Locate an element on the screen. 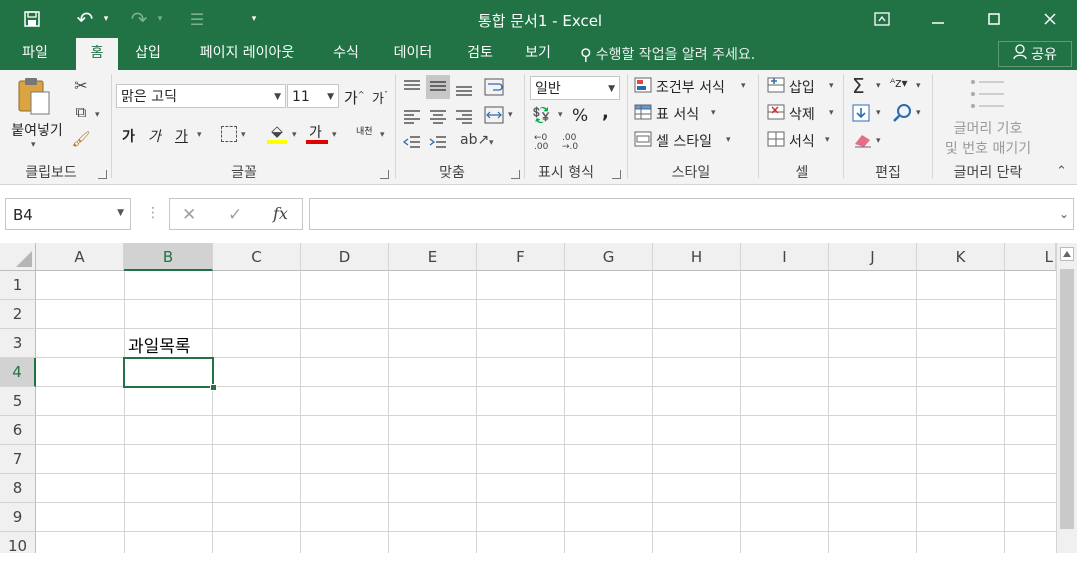 This screenshot has height=561, width=1077. fill-color-icon: ⬙ is located at coordinates (277, 131).